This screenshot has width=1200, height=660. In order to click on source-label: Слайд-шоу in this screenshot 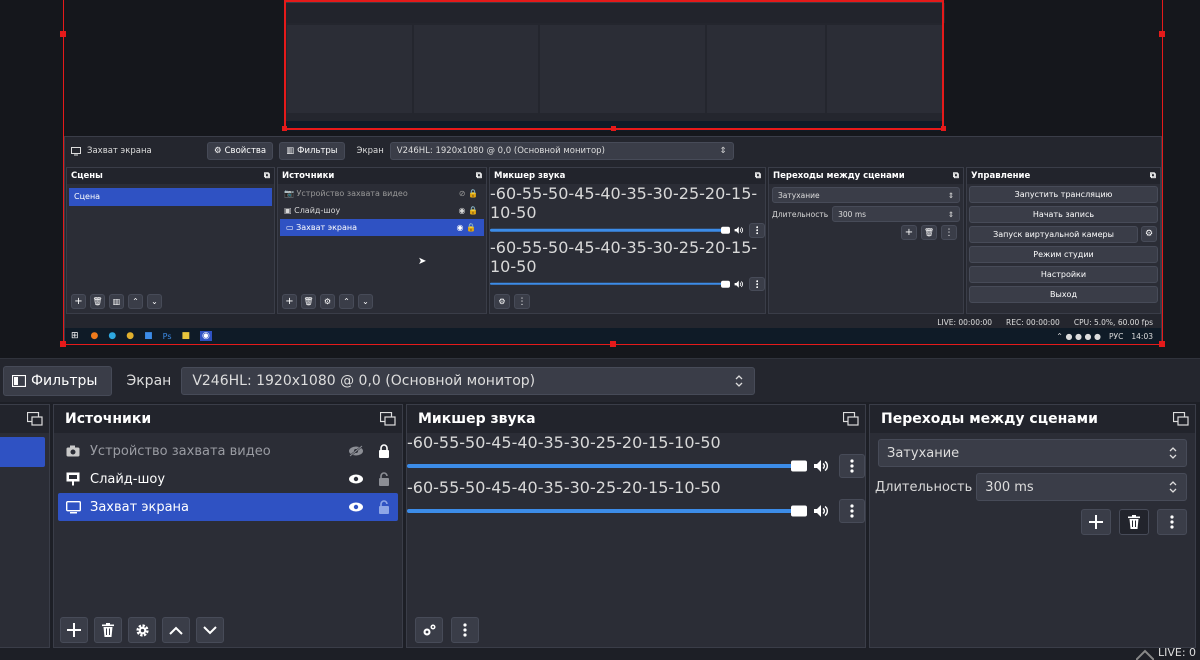, I will do `click(128, 479)`.